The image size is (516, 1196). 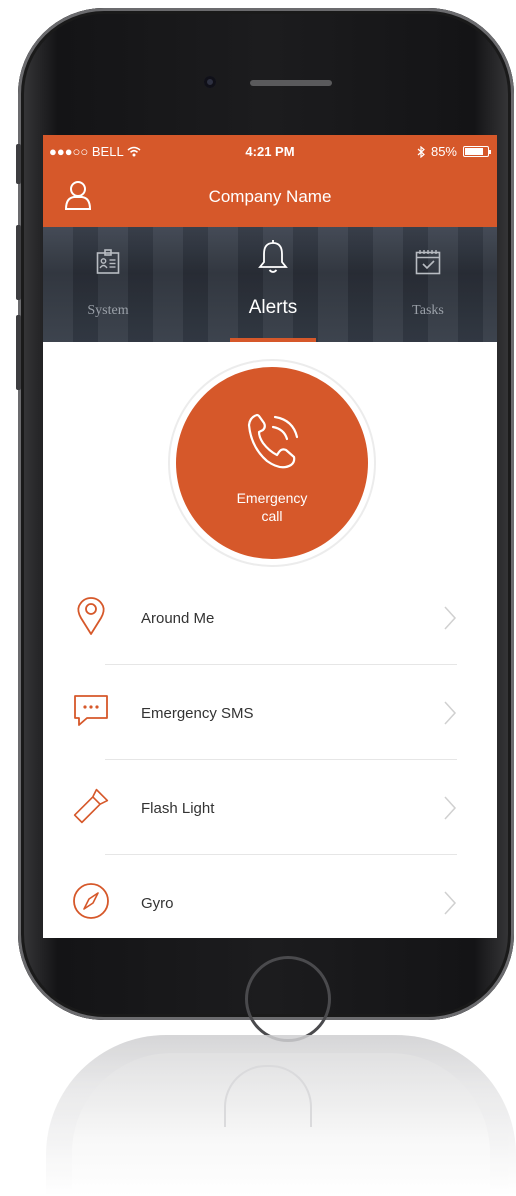 What do you see at coordinates (273, 307) in the screenshot?
I see `tab-alerts-label: Alerts` at bounding box center [273, 307].